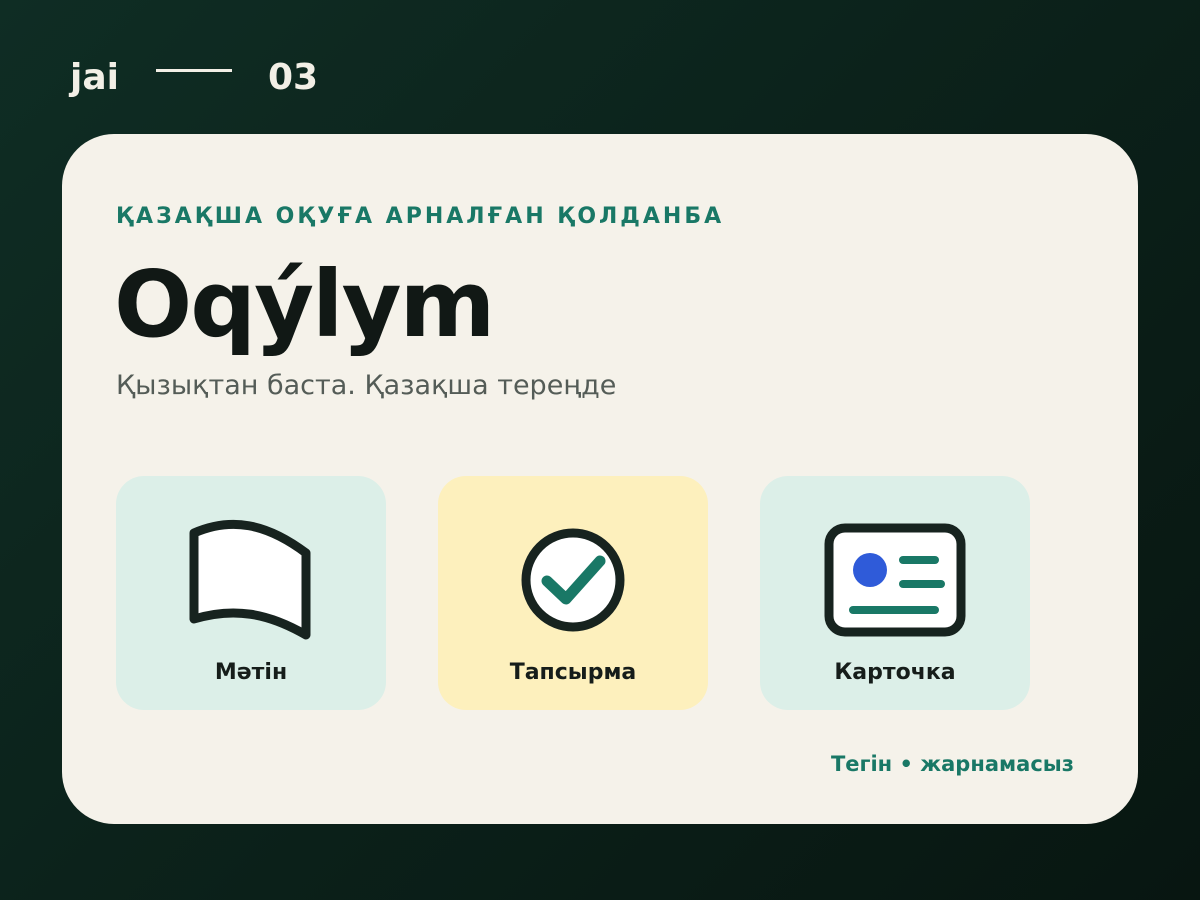 The height and width of the screenshot is (900, 1200). I want to click on tile-task-label: Тапсырма, so click(573, 672).